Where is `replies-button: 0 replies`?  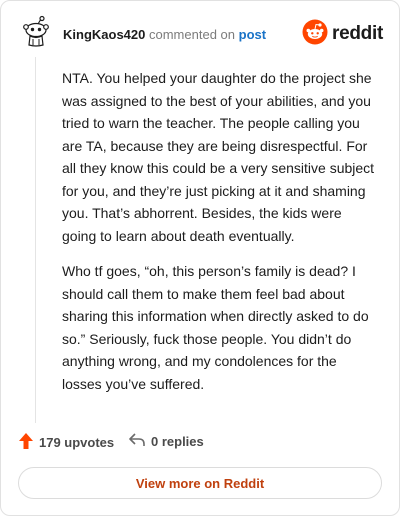
replies-button: 0 replies is located at coordinates (166, 441).